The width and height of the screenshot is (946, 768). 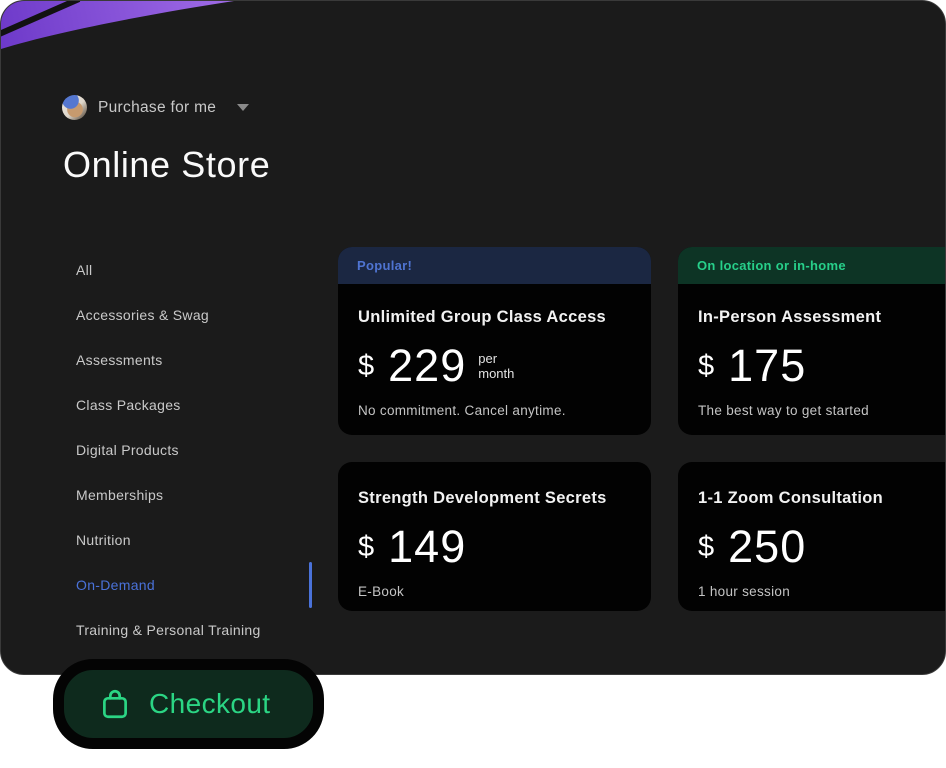 What do you see at coordinates (193, 404) in the screenshot?
I see `sidebar-item-class-packages: Class Packages` at bounding box center [193, 404].